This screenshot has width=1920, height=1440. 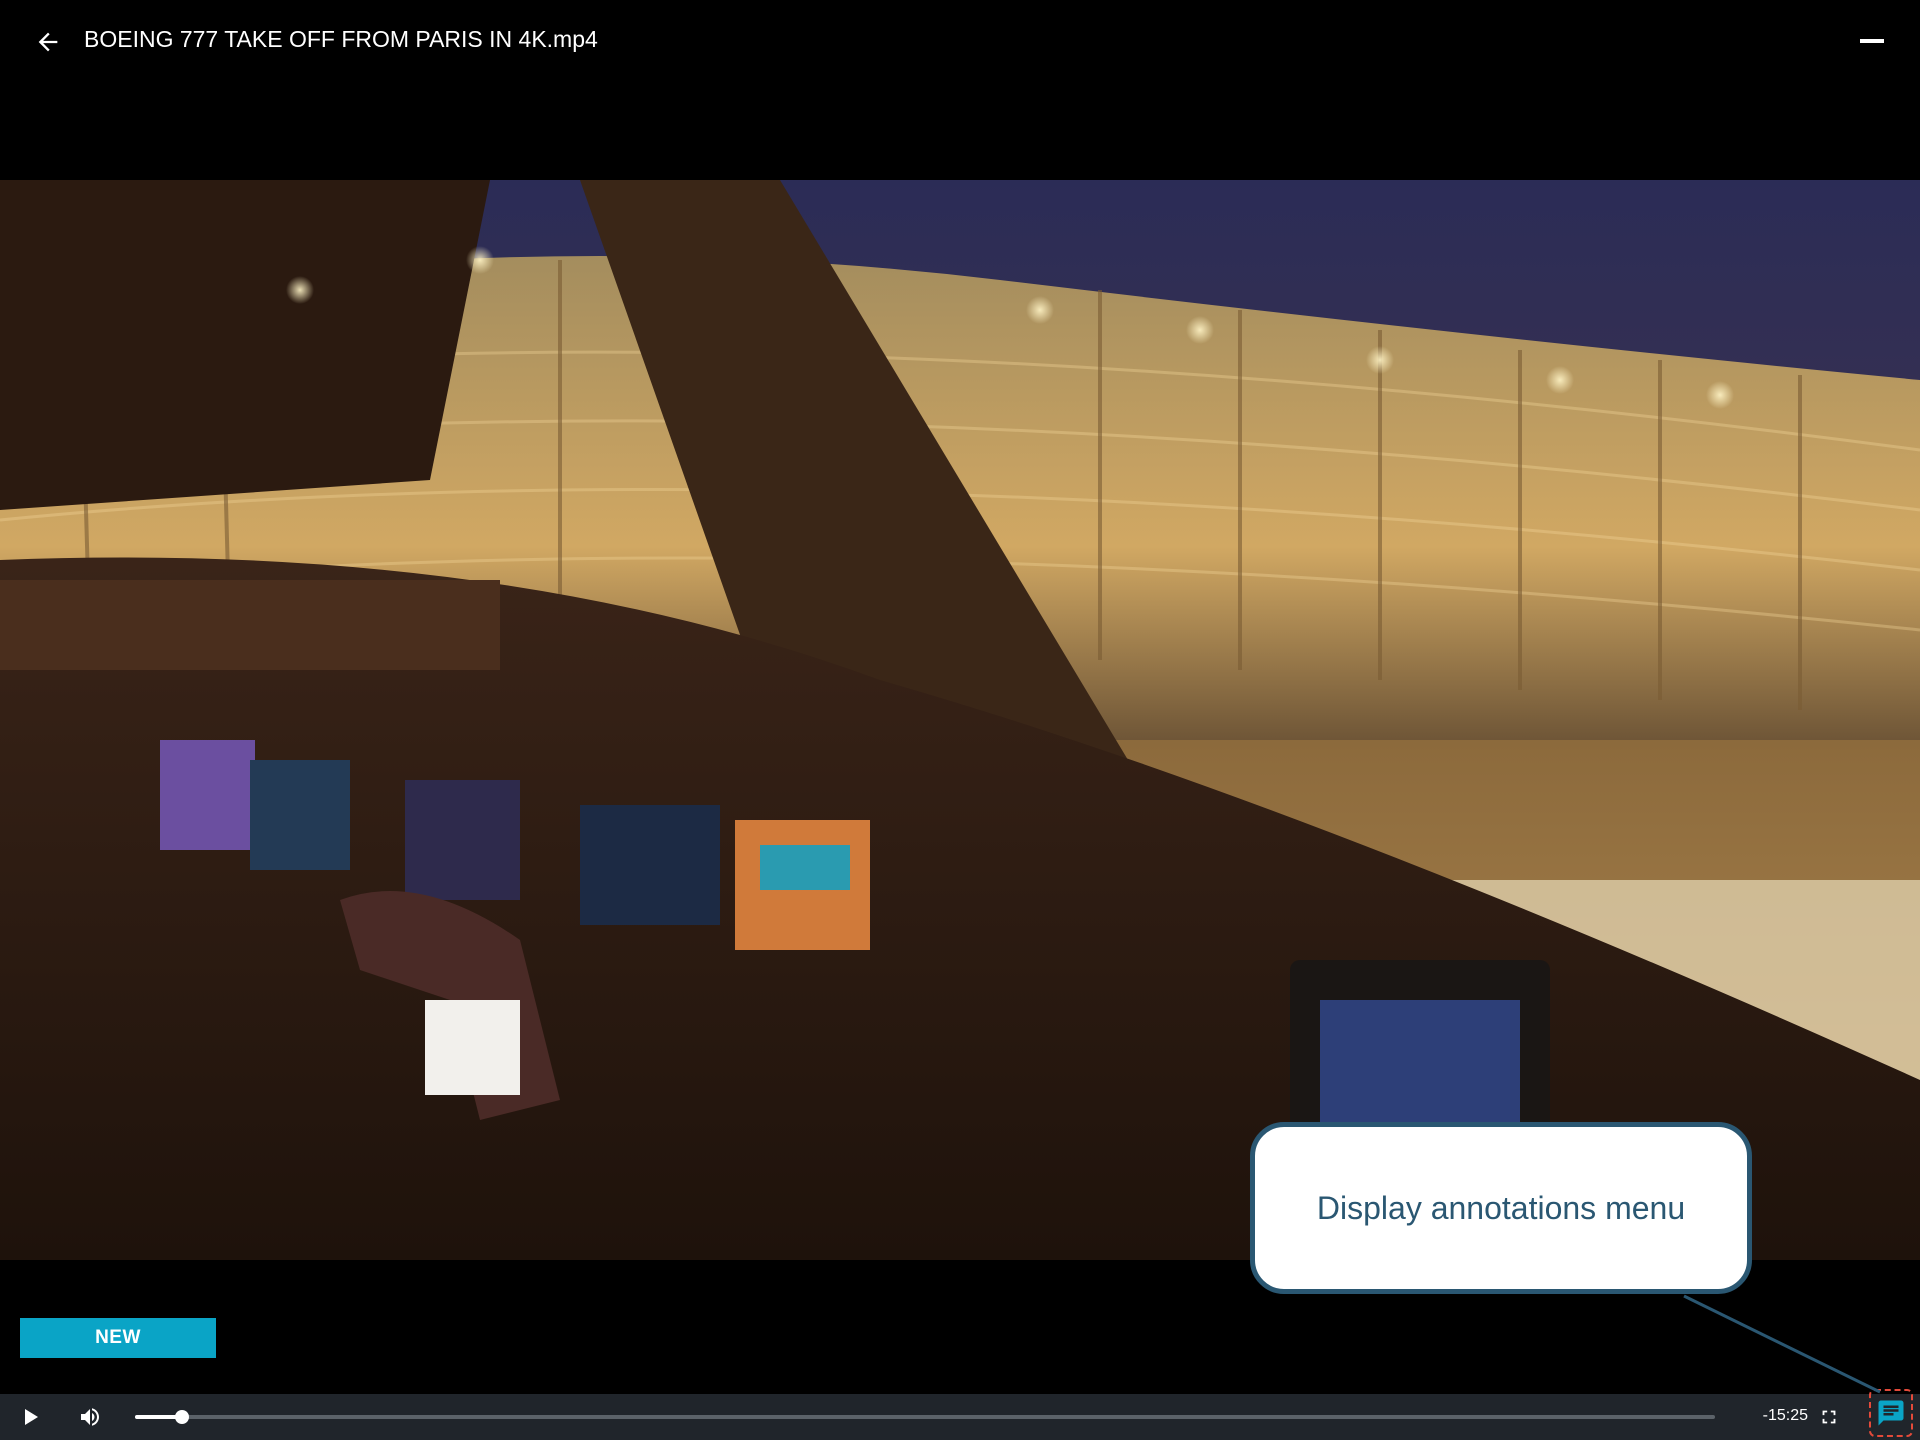 I want to click on video-title: BOEING 777 TAKE OFF FROM PARIS IN 4K.mp4, so click(x=341, y=39).